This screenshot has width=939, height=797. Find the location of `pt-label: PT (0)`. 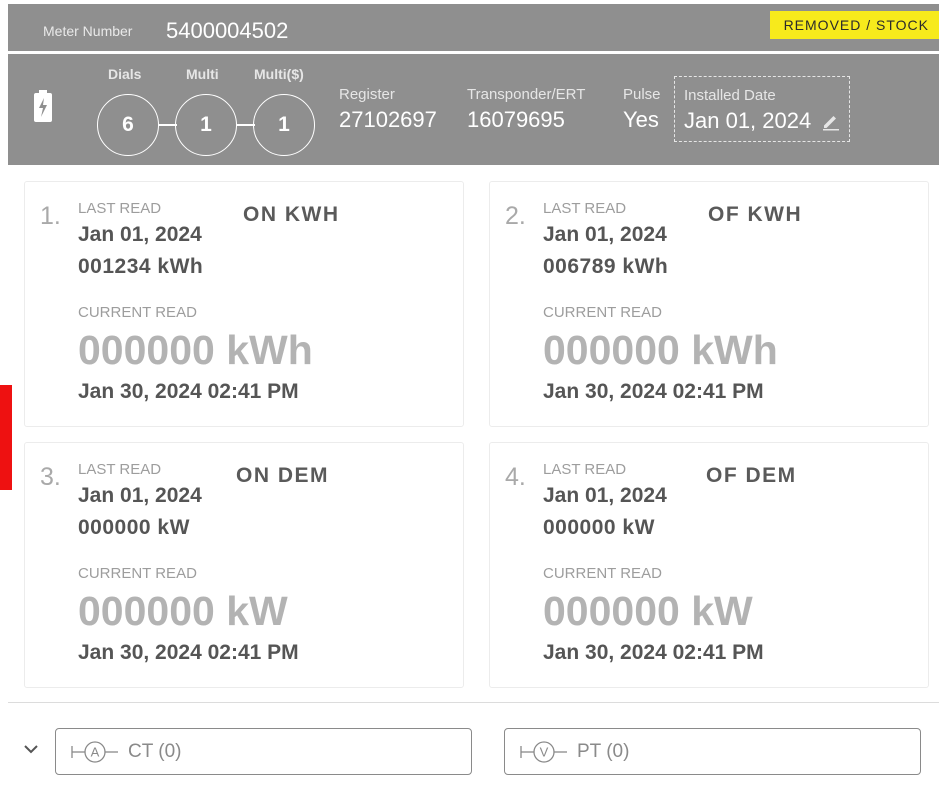

pt-label: PT (0) is located at coordinates (603, 751).